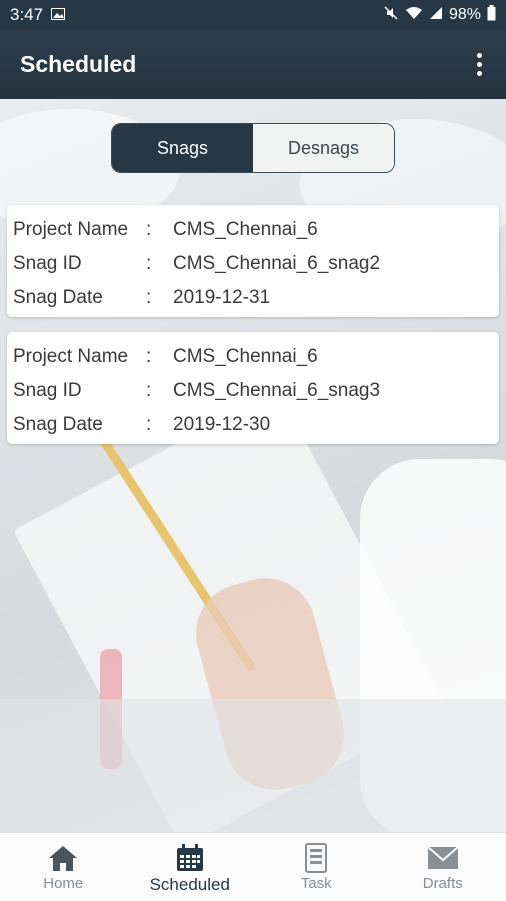 This screenshot has width=506, height=901. I want to click on status-left: 3:47, so click(37, 15).